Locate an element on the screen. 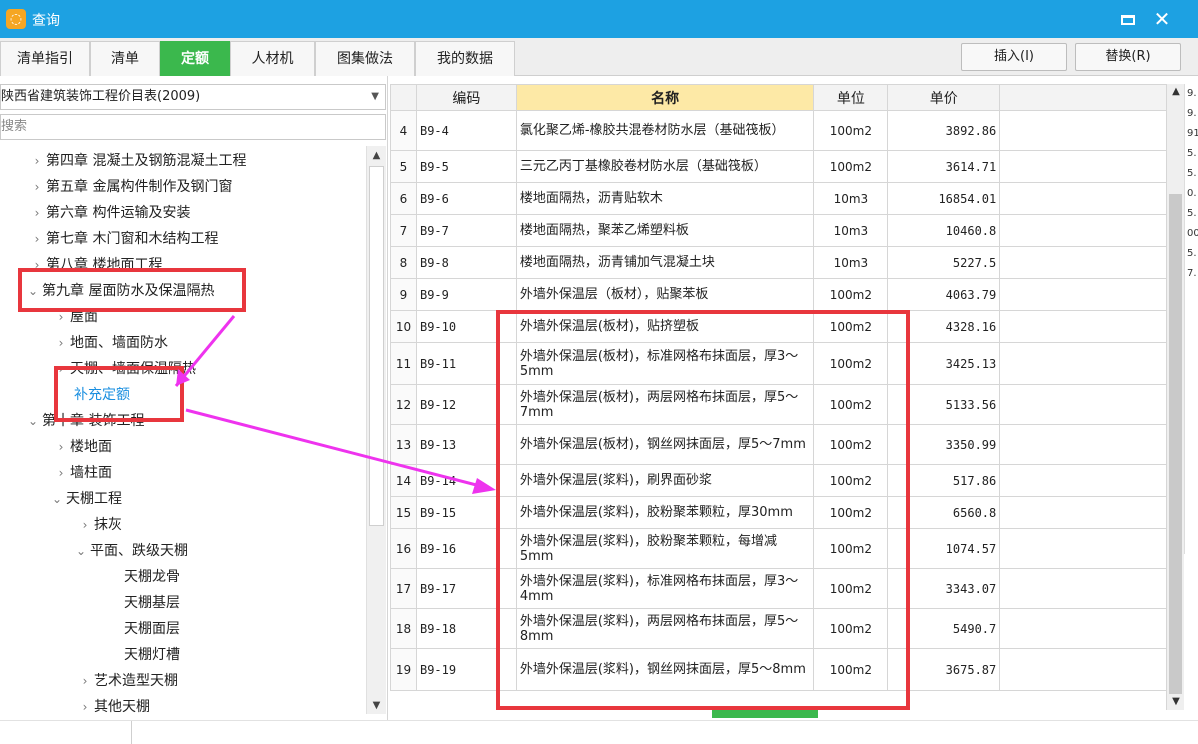 This screenshot has width=1198, height=744. header-filler is located at coordinates (1083, 97).